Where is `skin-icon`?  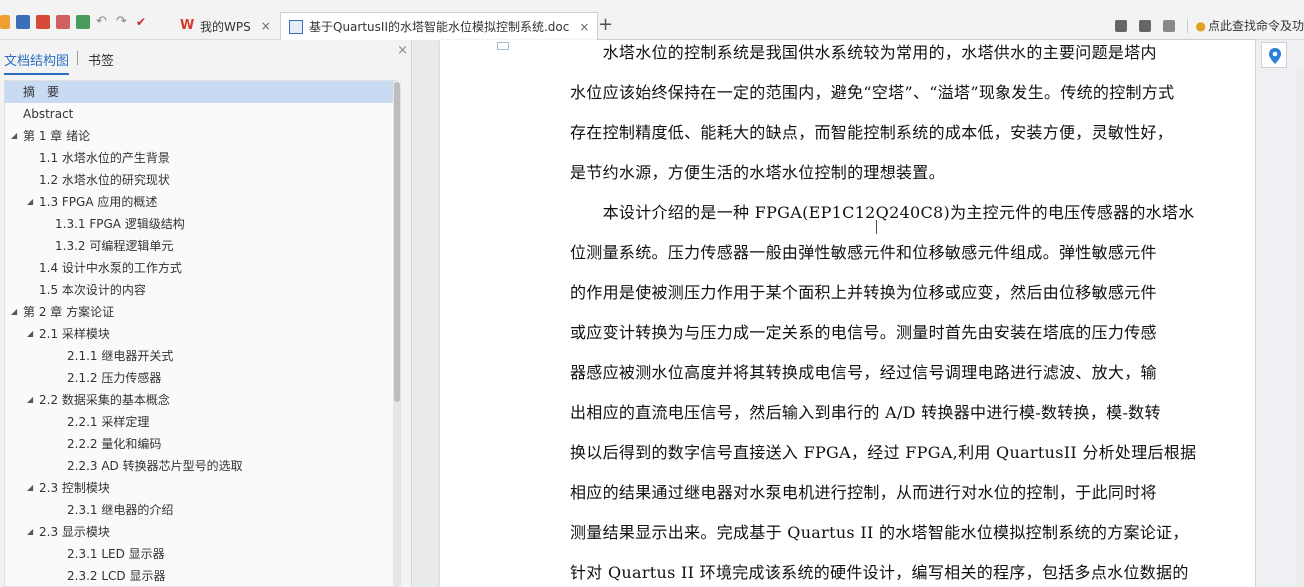
skin-icon is located at coordinates (1120, 25).